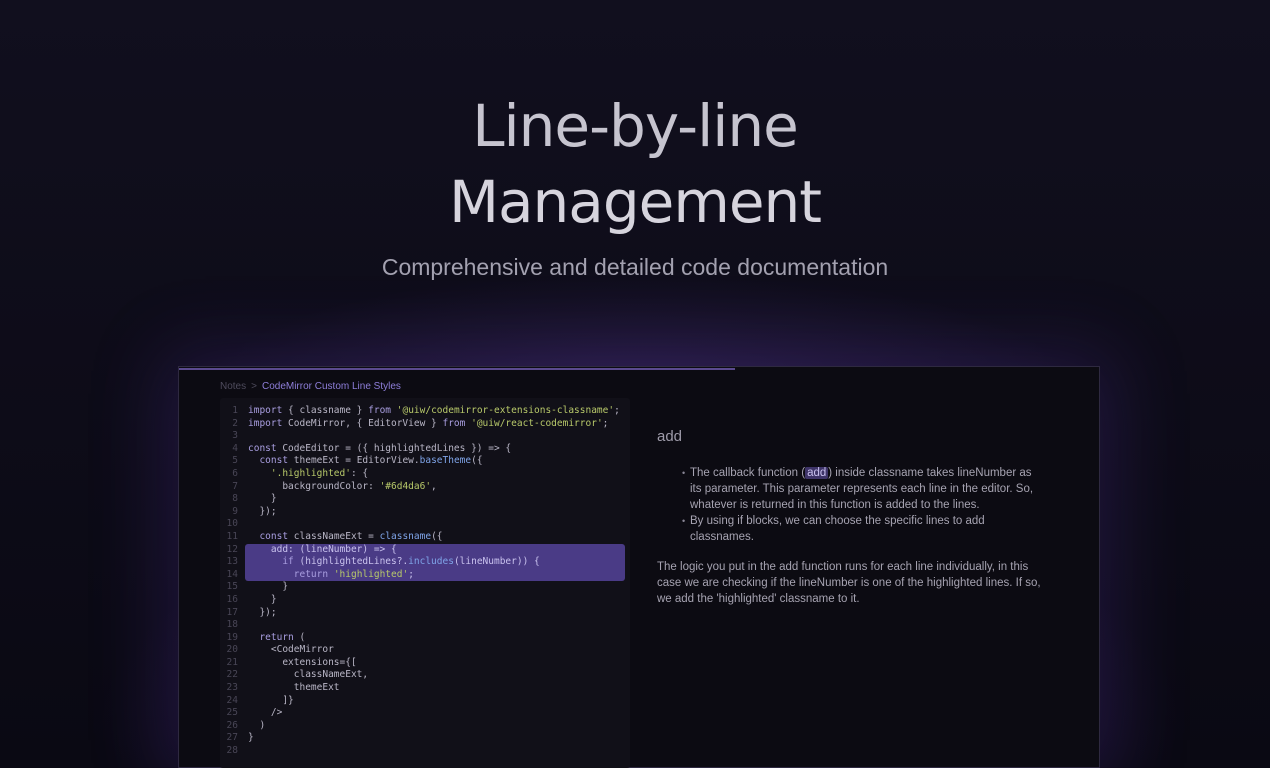 The height and width of the screenshot is (768, 1270). I want to click on line-number: 5, so click(235, 461).